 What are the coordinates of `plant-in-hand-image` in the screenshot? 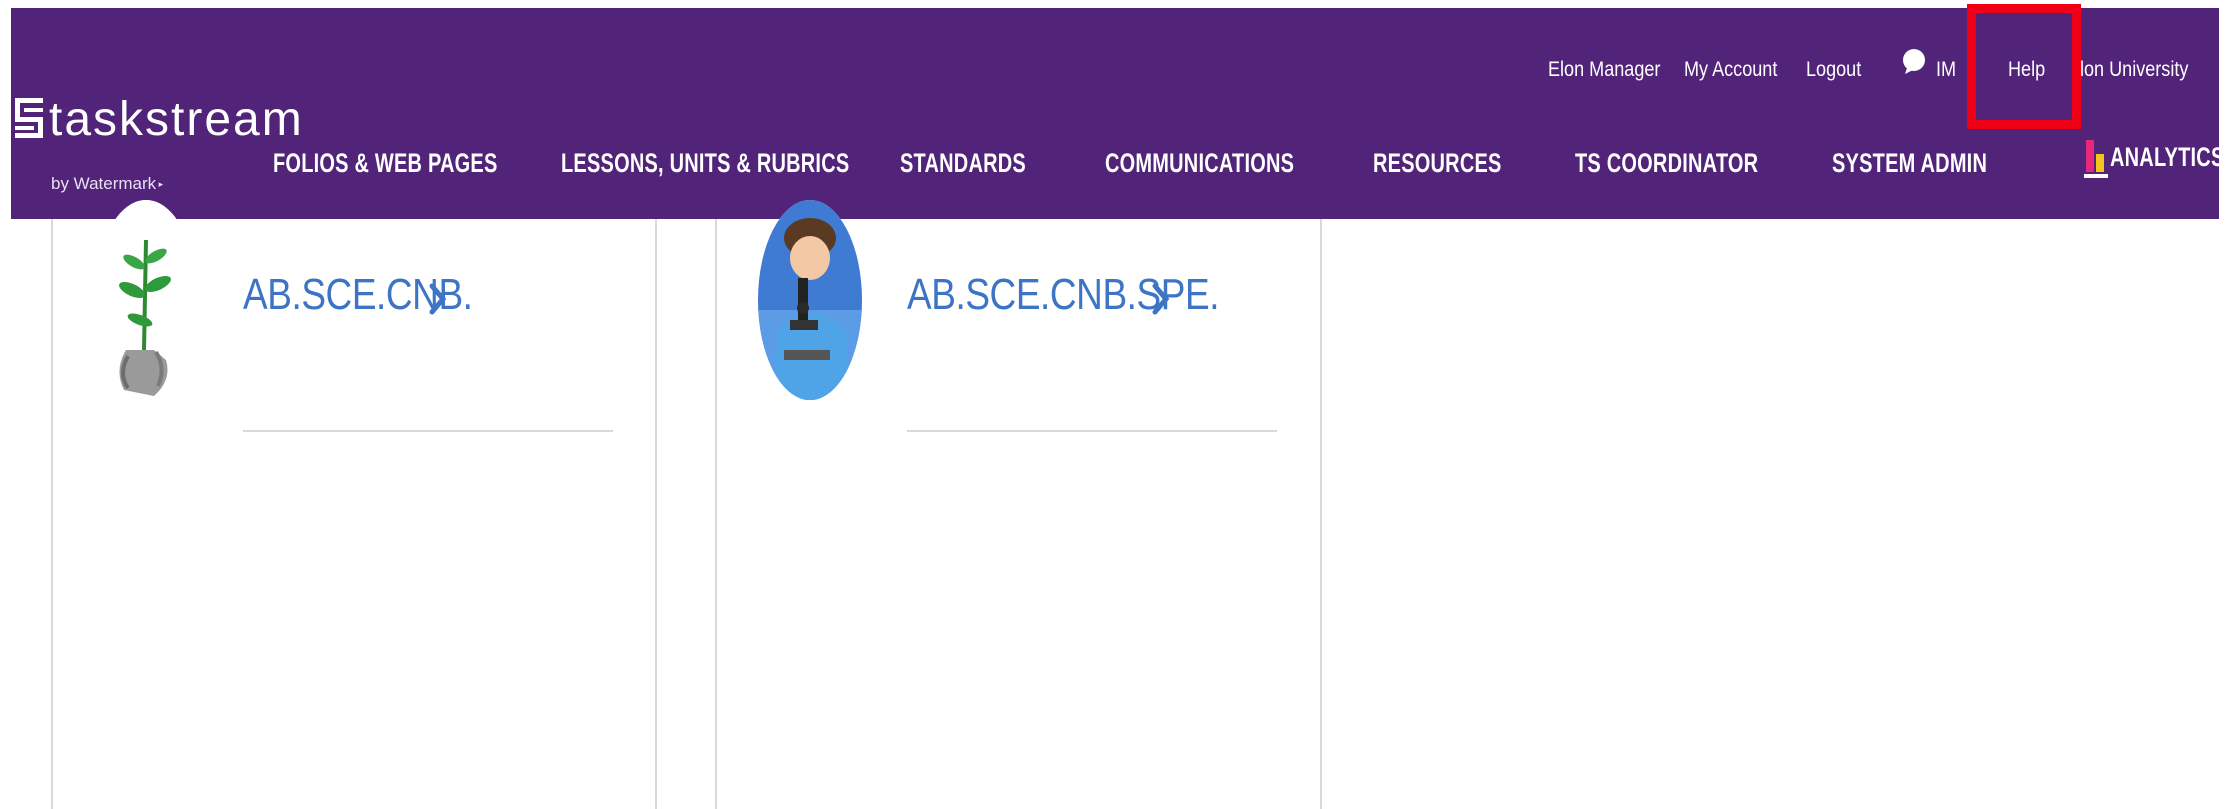 It's located at (146, 300).